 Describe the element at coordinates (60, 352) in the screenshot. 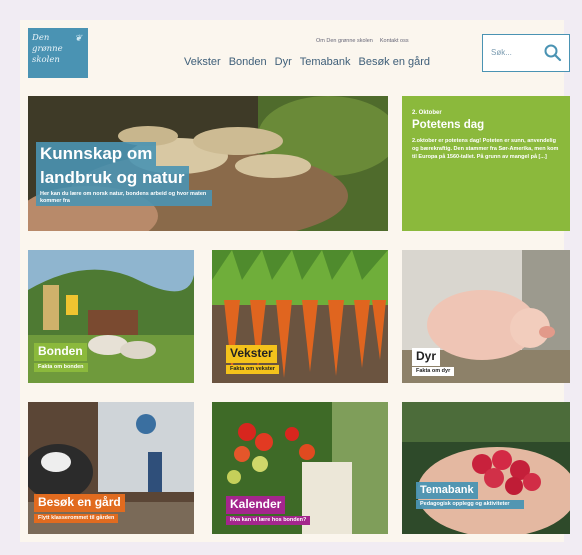

I see `tile-label: Bonden` at that location.